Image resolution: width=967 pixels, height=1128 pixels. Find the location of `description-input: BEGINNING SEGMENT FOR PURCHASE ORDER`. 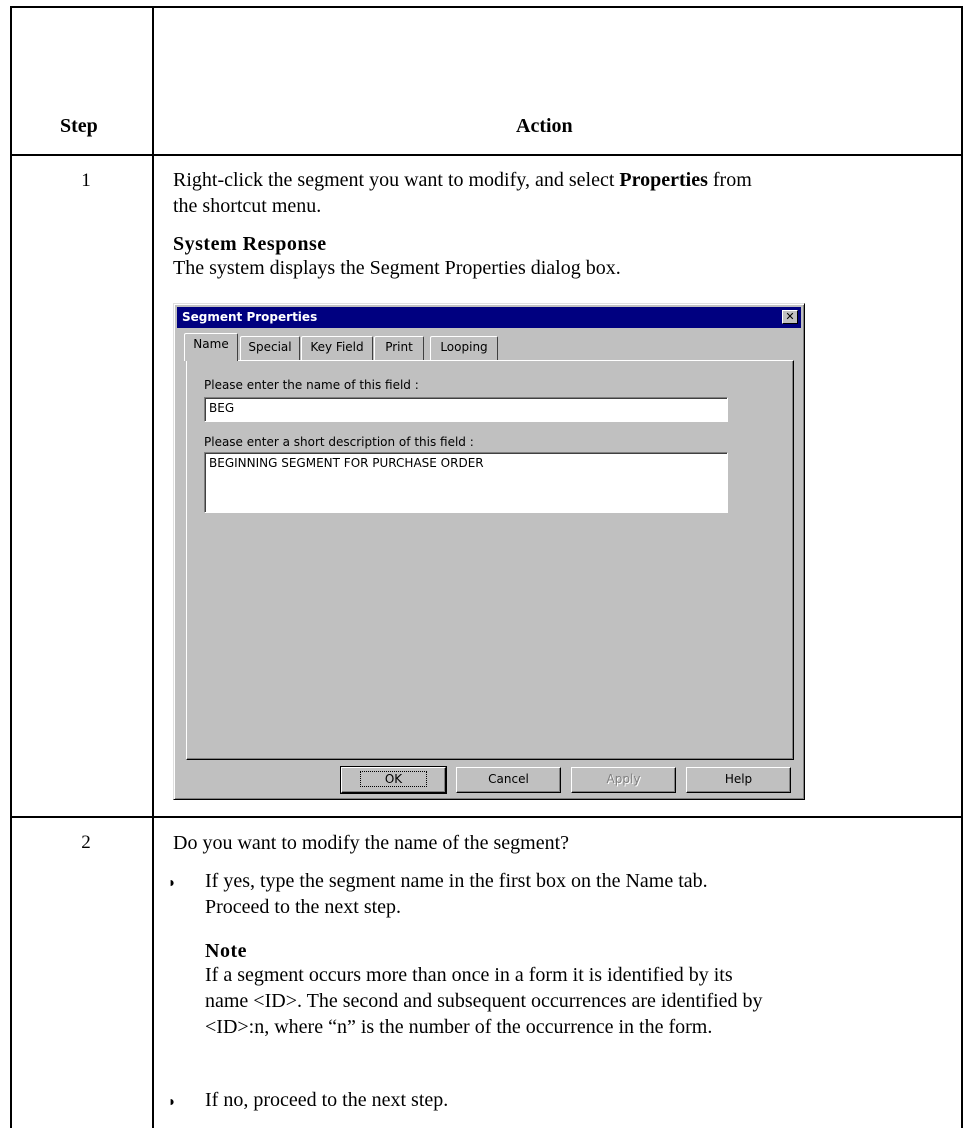

description-input: BEGINNING SEGMENT FOR PURCHASE ORDER is located at coordinates (466, 482).